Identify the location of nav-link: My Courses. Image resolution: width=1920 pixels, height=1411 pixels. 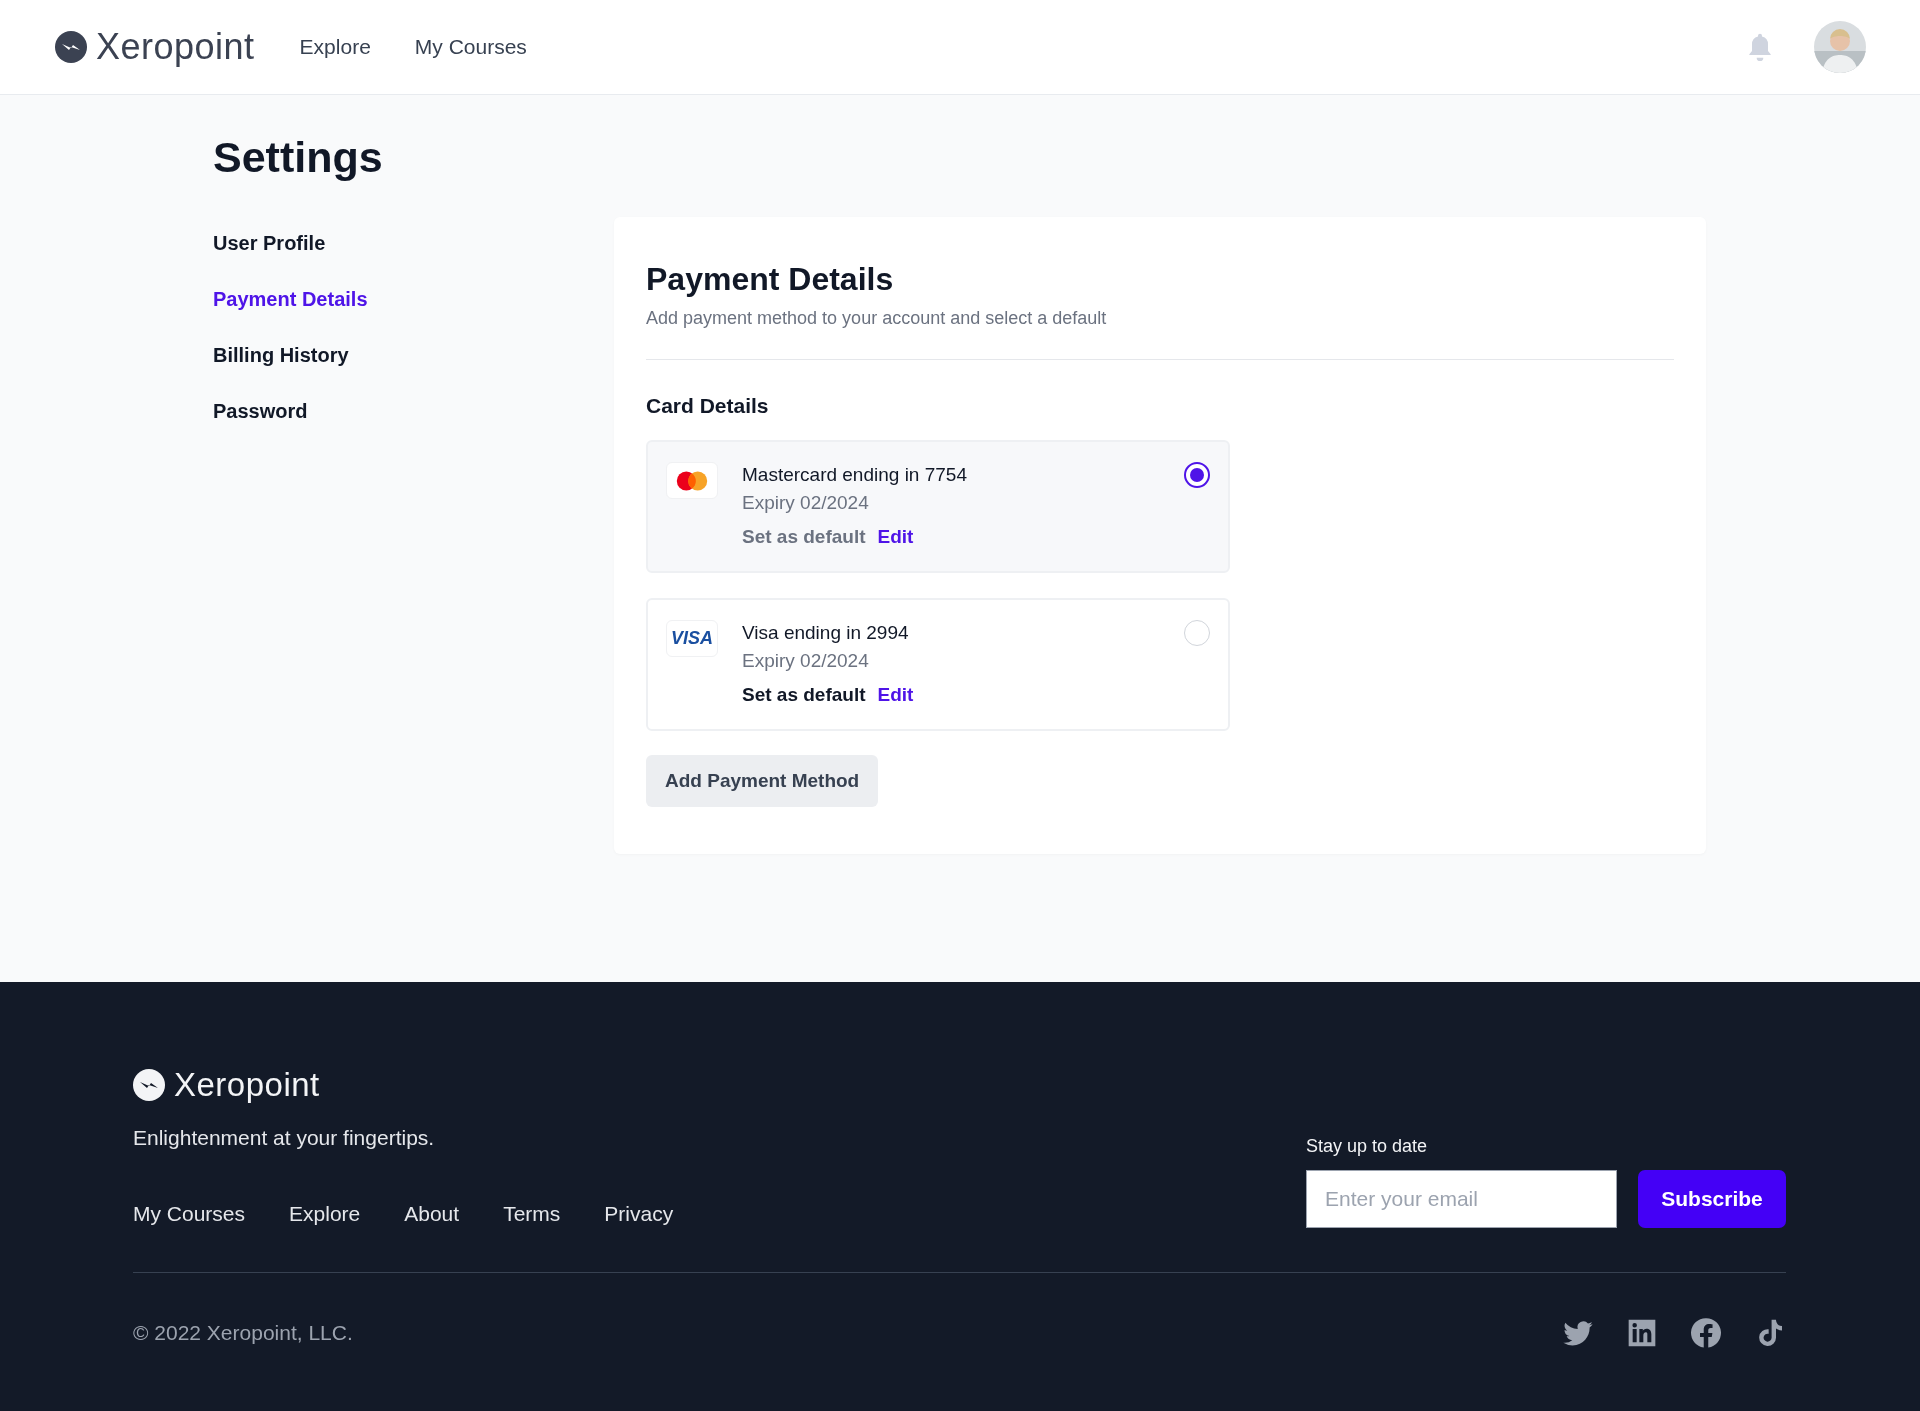
(470, 47).